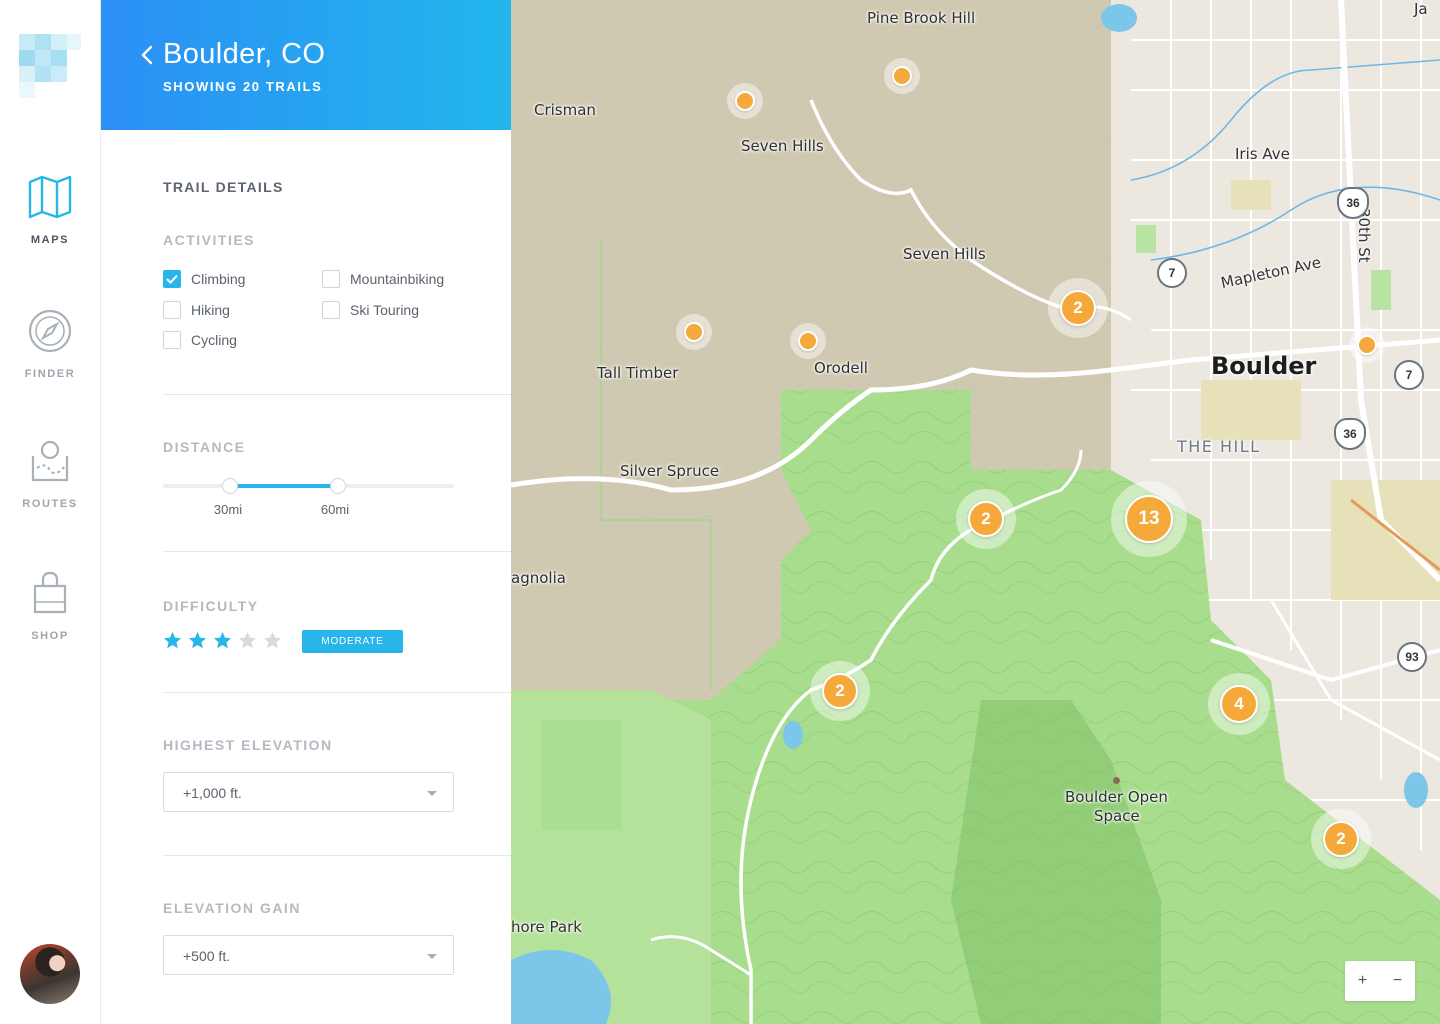  I want to click on place-label: Orodell, so click(841, 368).